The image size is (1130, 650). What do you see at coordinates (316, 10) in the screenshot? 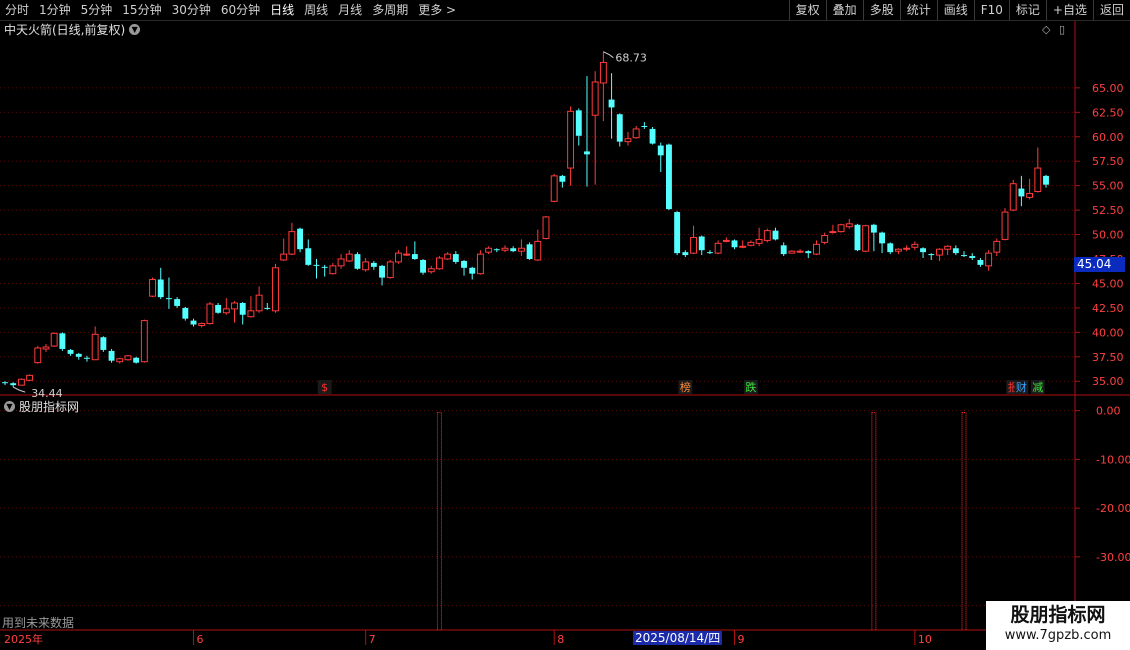
I see `period-tab-7: 周线` at bounding box center [316, 10].